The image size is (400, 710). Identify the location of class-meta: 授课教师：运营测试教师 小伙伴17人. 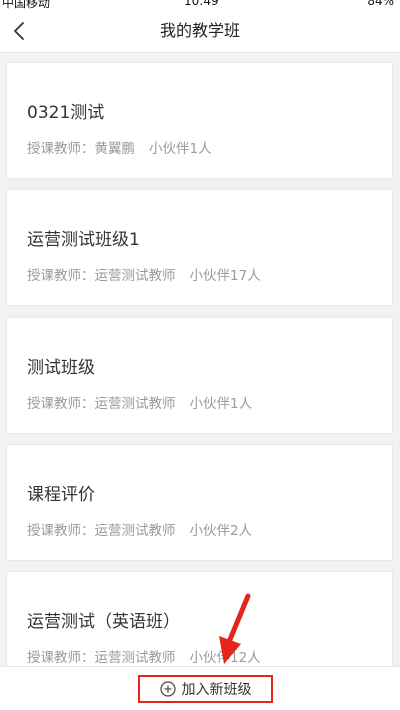
(144, 274).